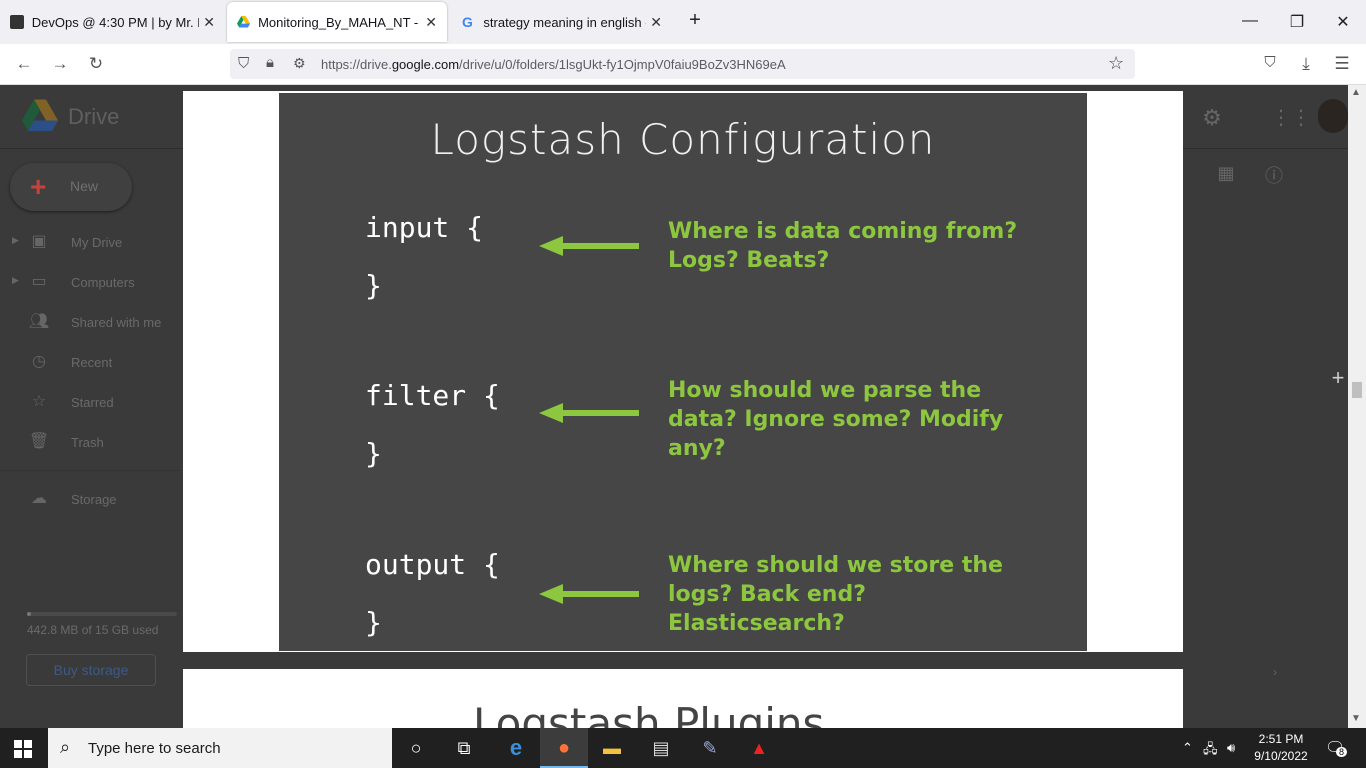 Image resolution: width=1366 pixels, height=768 pixels. What do you see at coordinates (1270, 62) in the screenshot?
I see `pocket-icon: ⛉` at bounding box center [1270, 62].